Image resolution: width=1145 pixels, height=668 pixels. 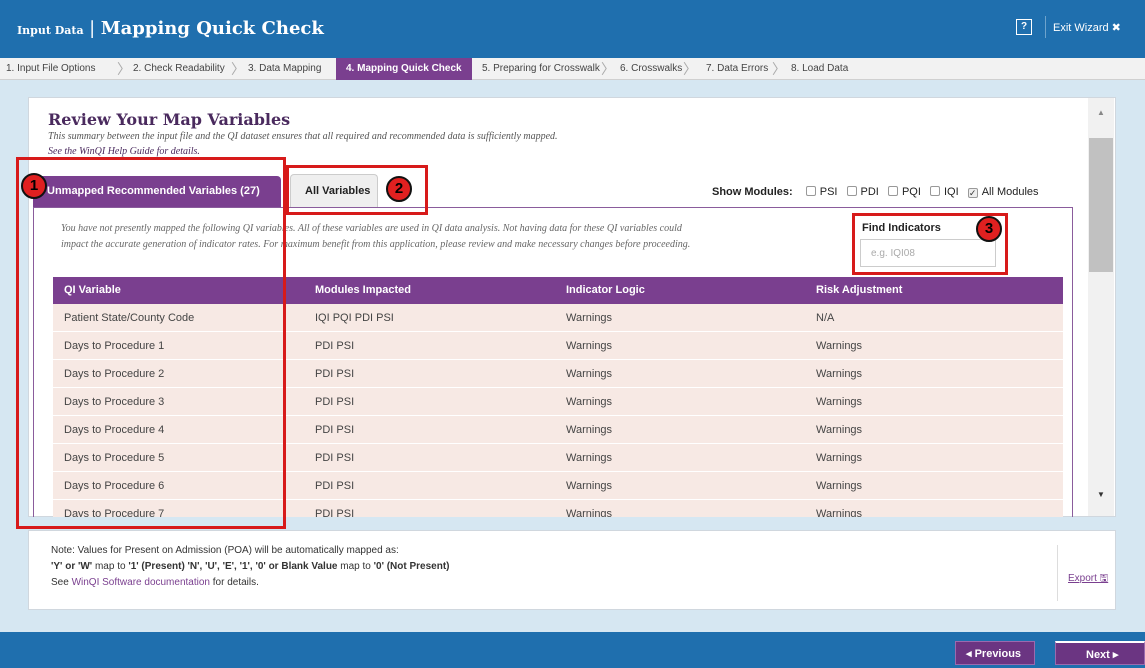 What do you see at coordinates (737, 69) in the screenshot?
I see `step-data-errors: 7. Data Errors` at bounding box center [737, 69].